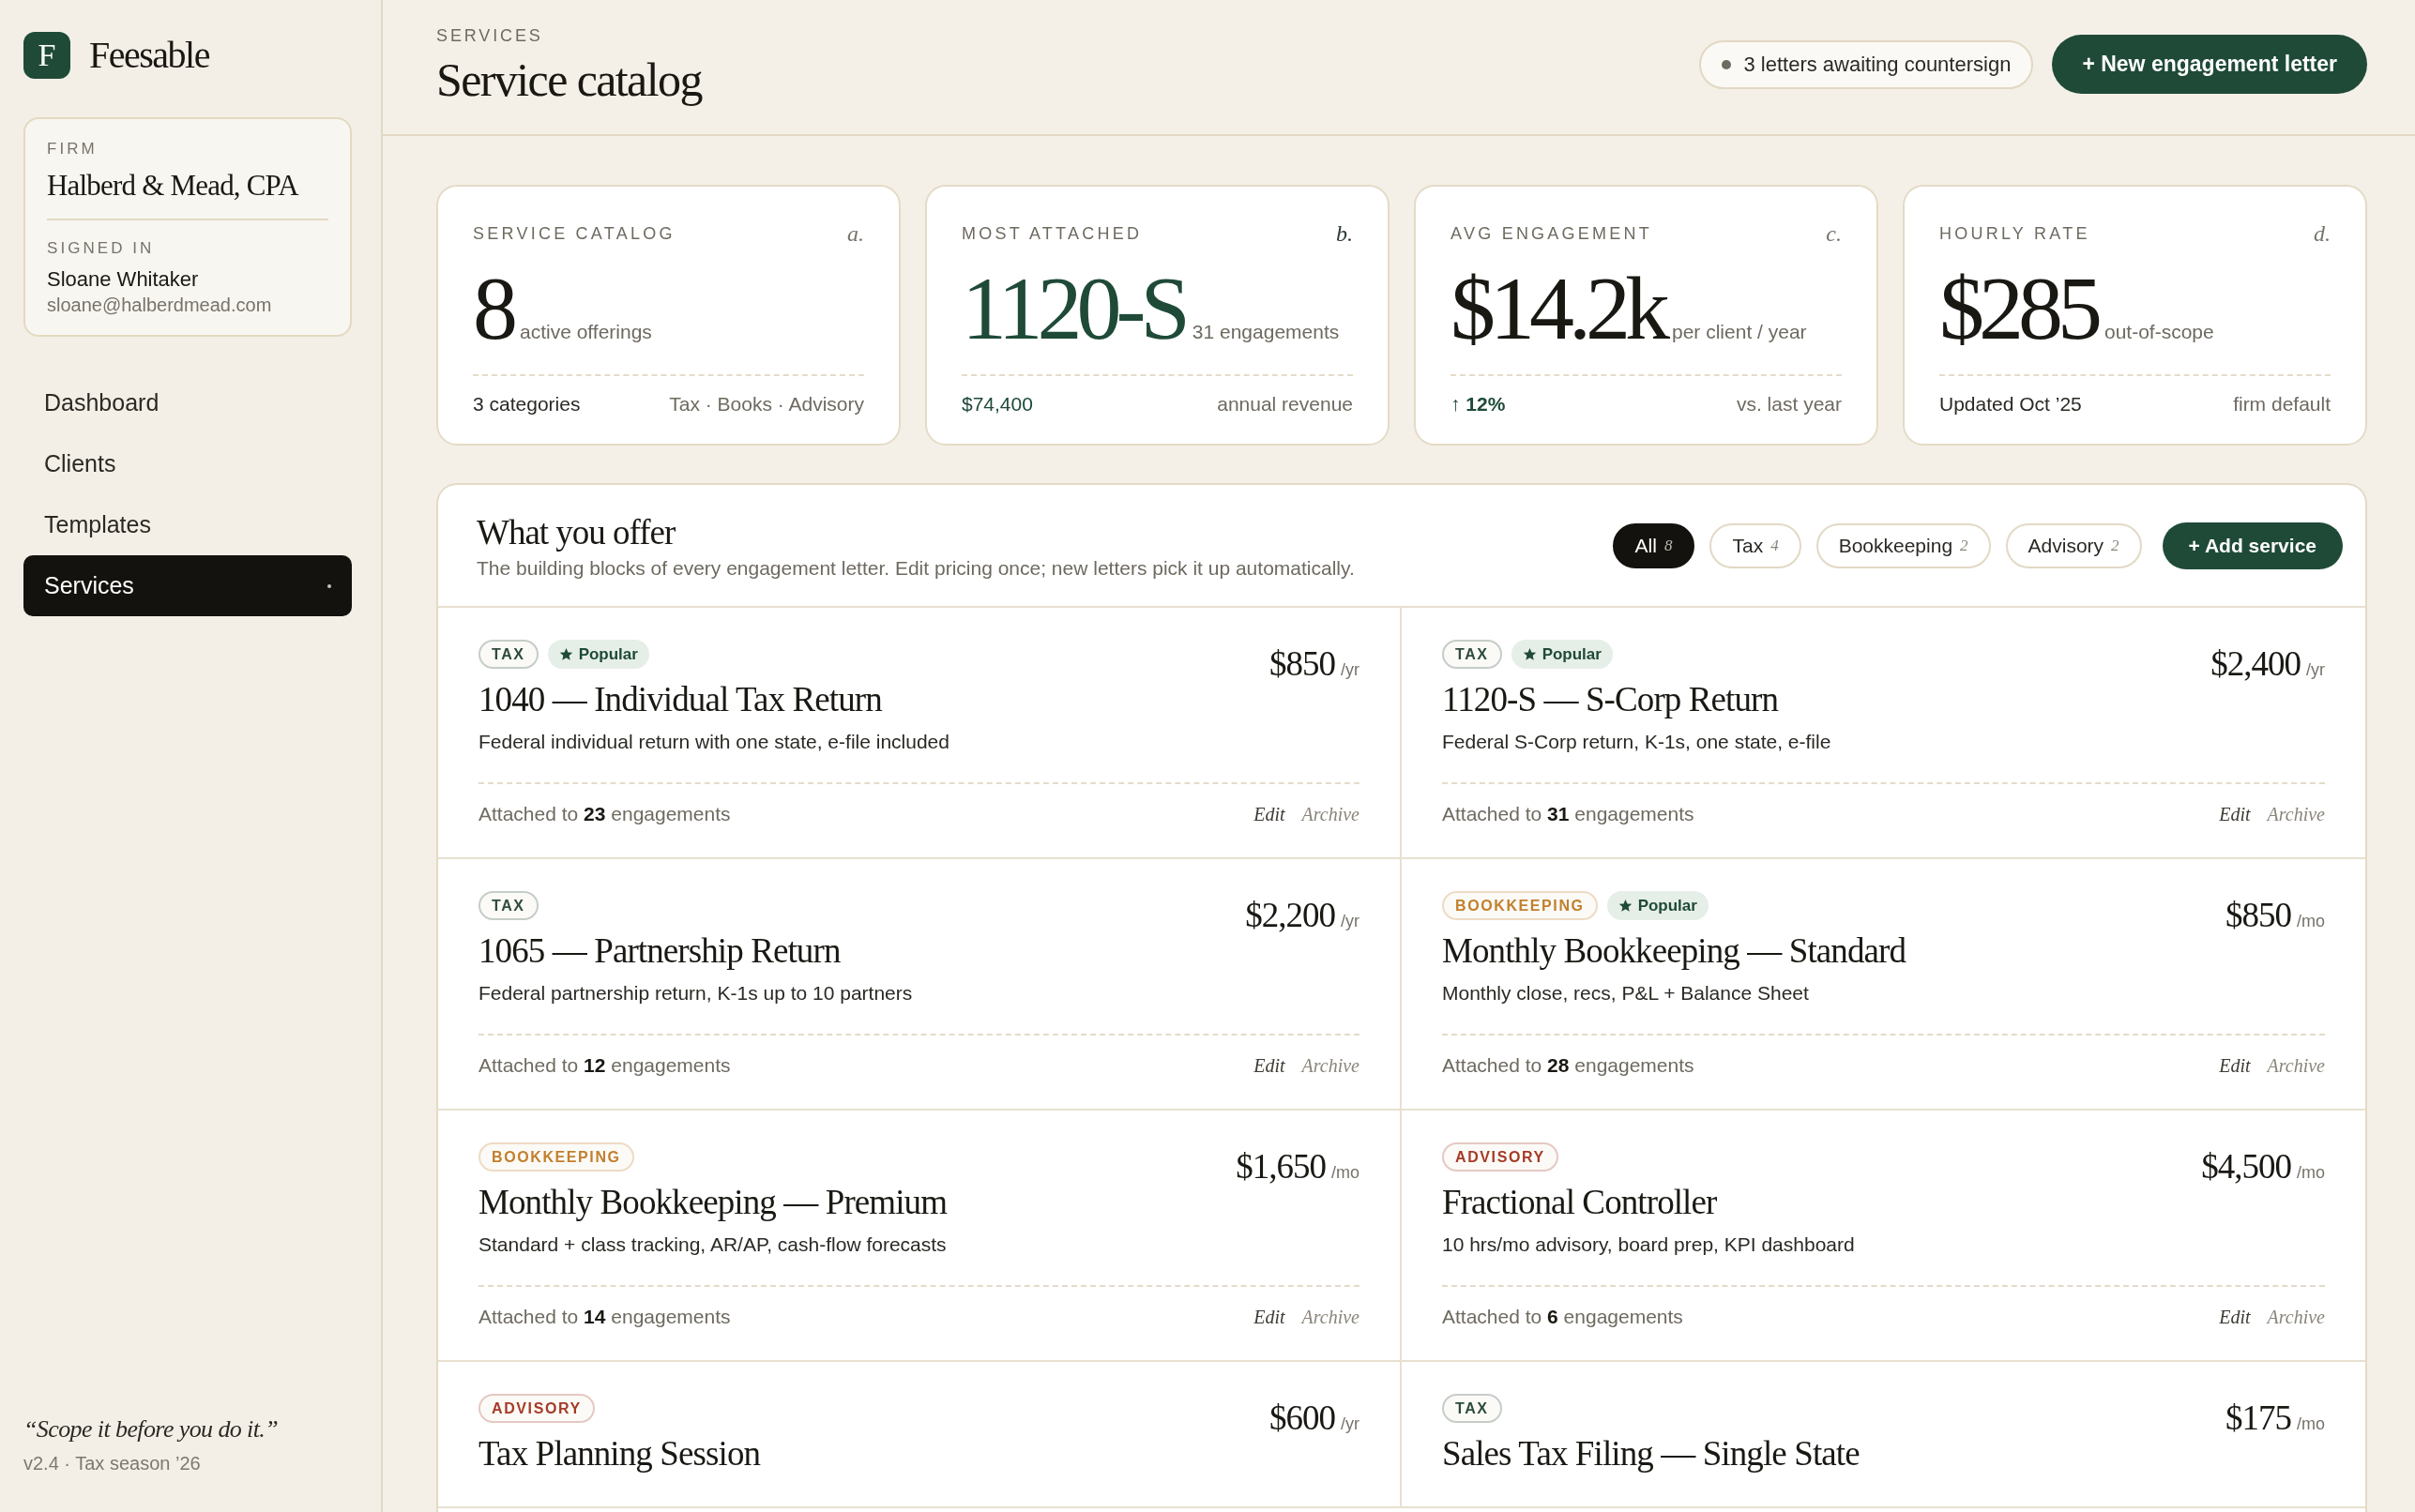 The image size is (2415, 1512). I want to click on nav-item: Dashboard, so click(187, 402).